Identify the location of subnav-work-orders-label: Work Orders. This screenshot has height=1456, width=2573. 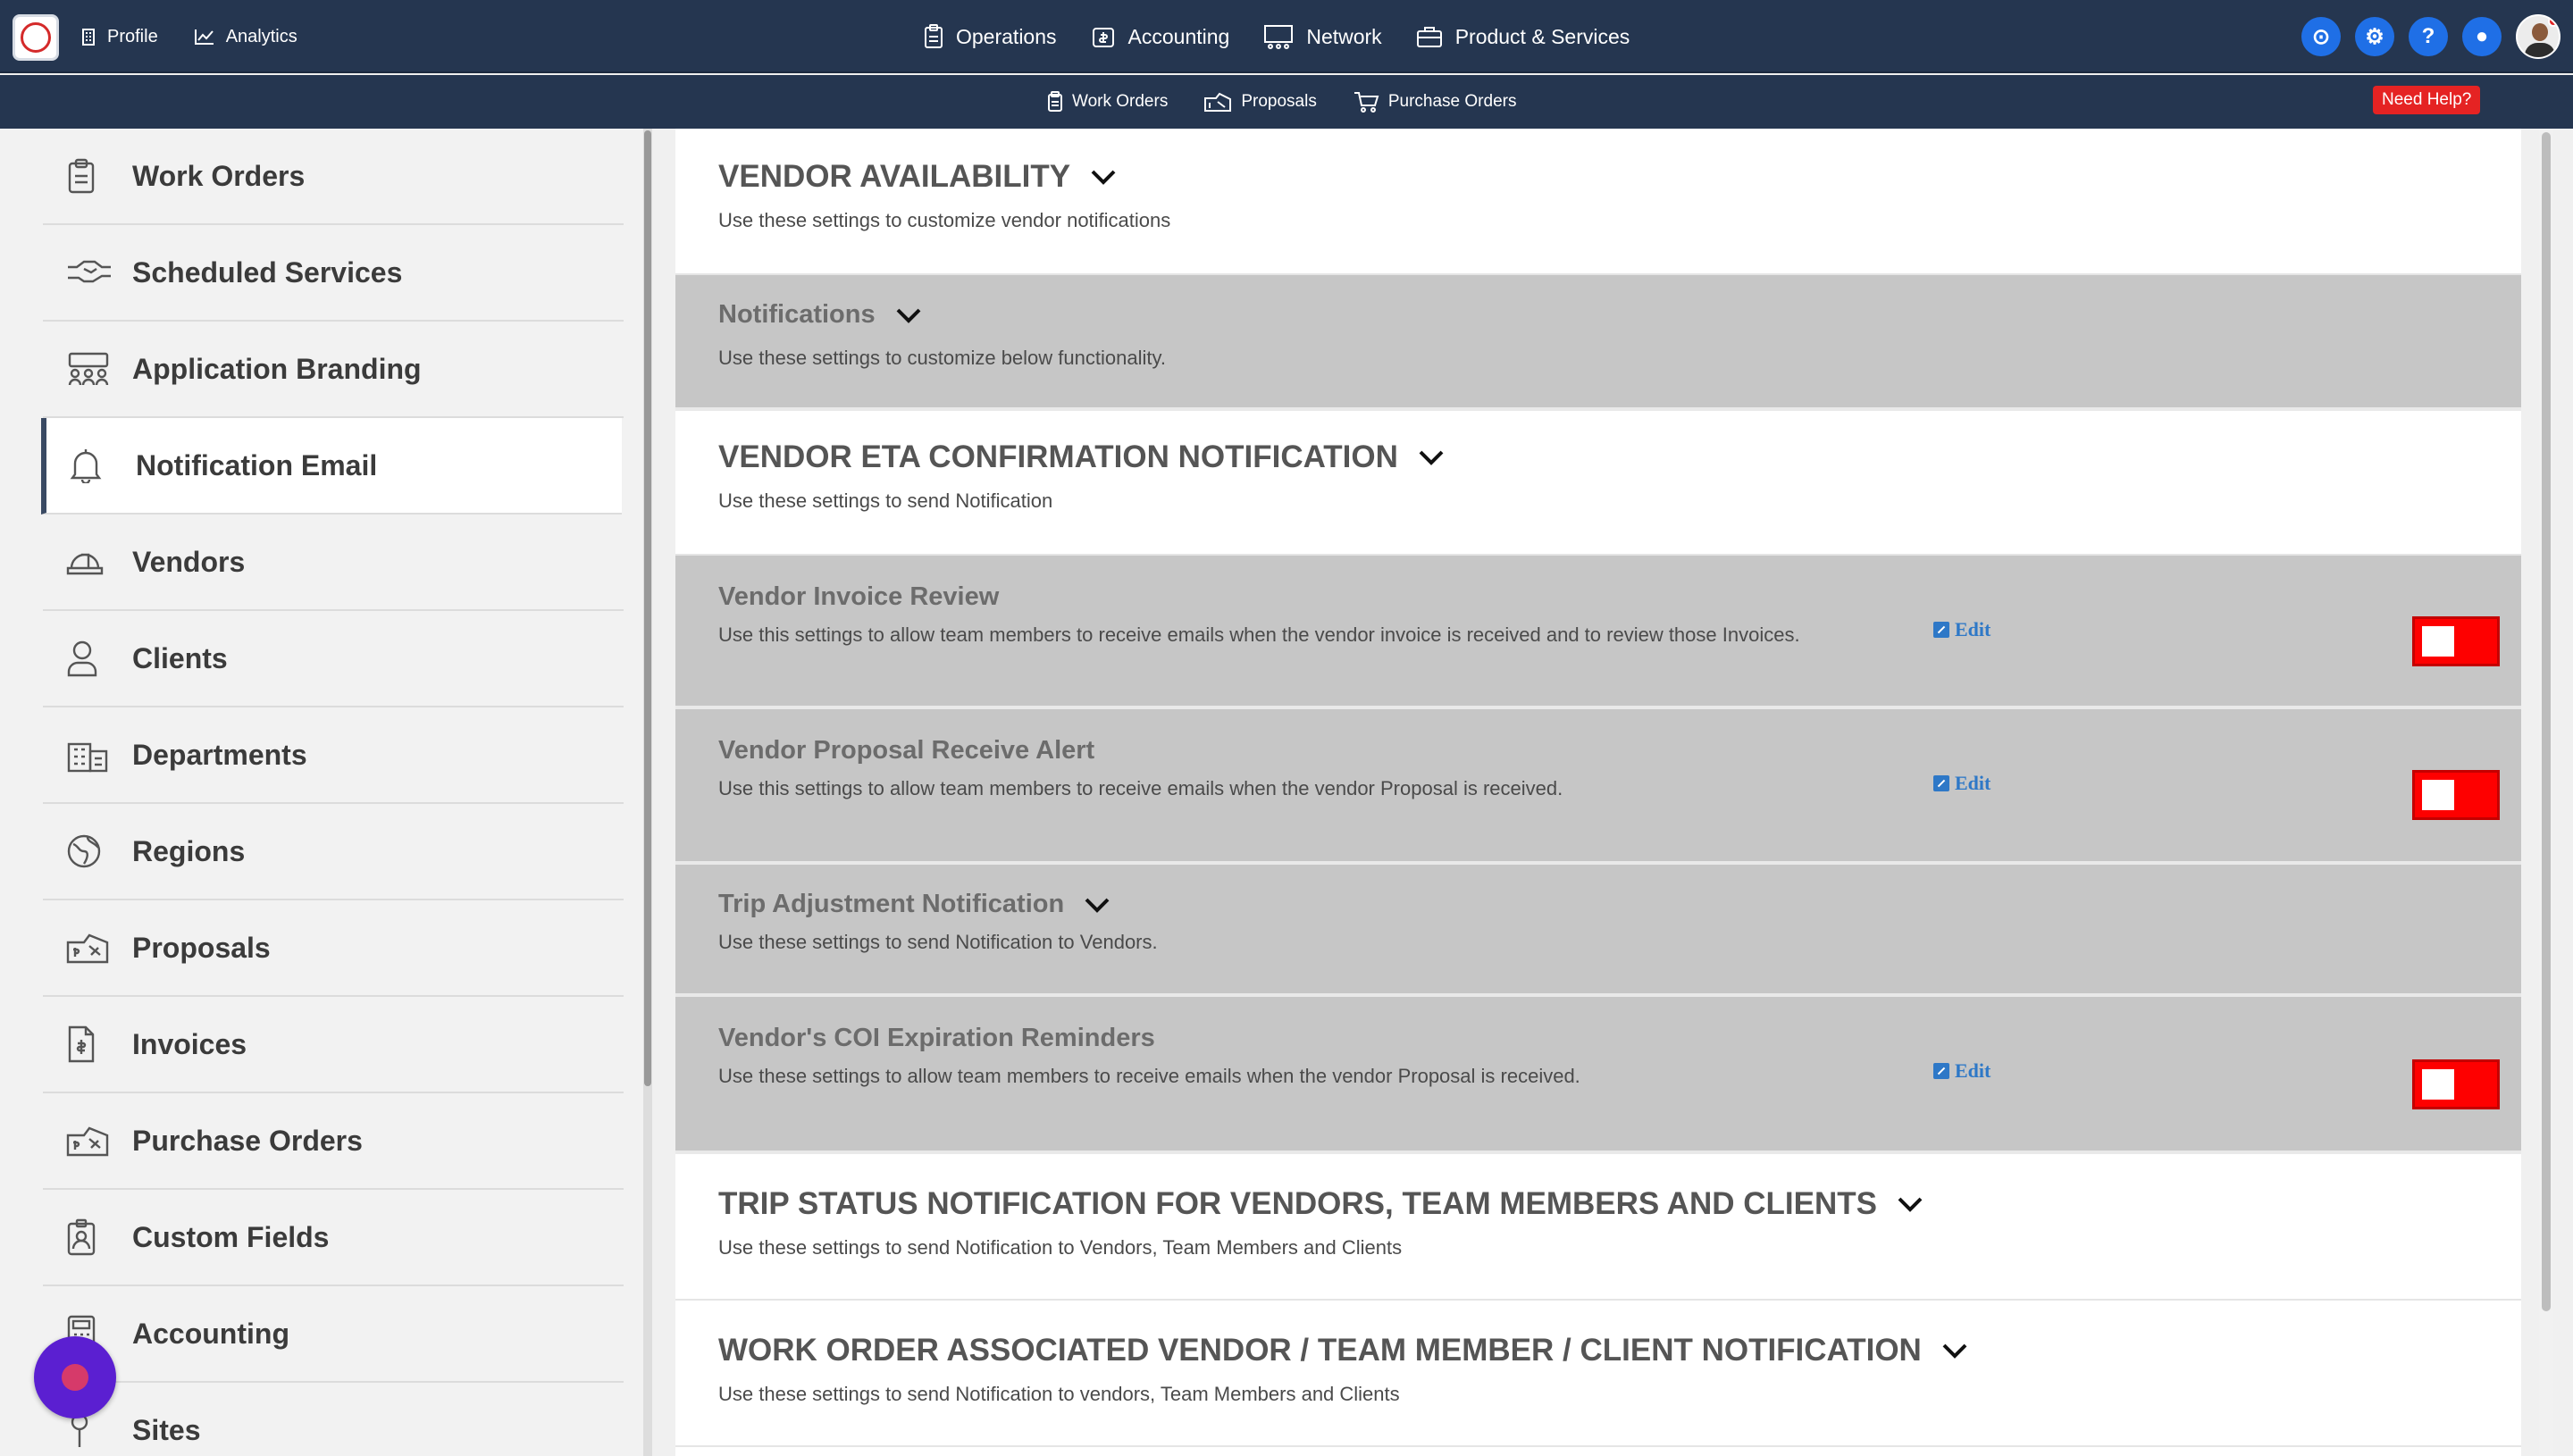
(1120, 101).